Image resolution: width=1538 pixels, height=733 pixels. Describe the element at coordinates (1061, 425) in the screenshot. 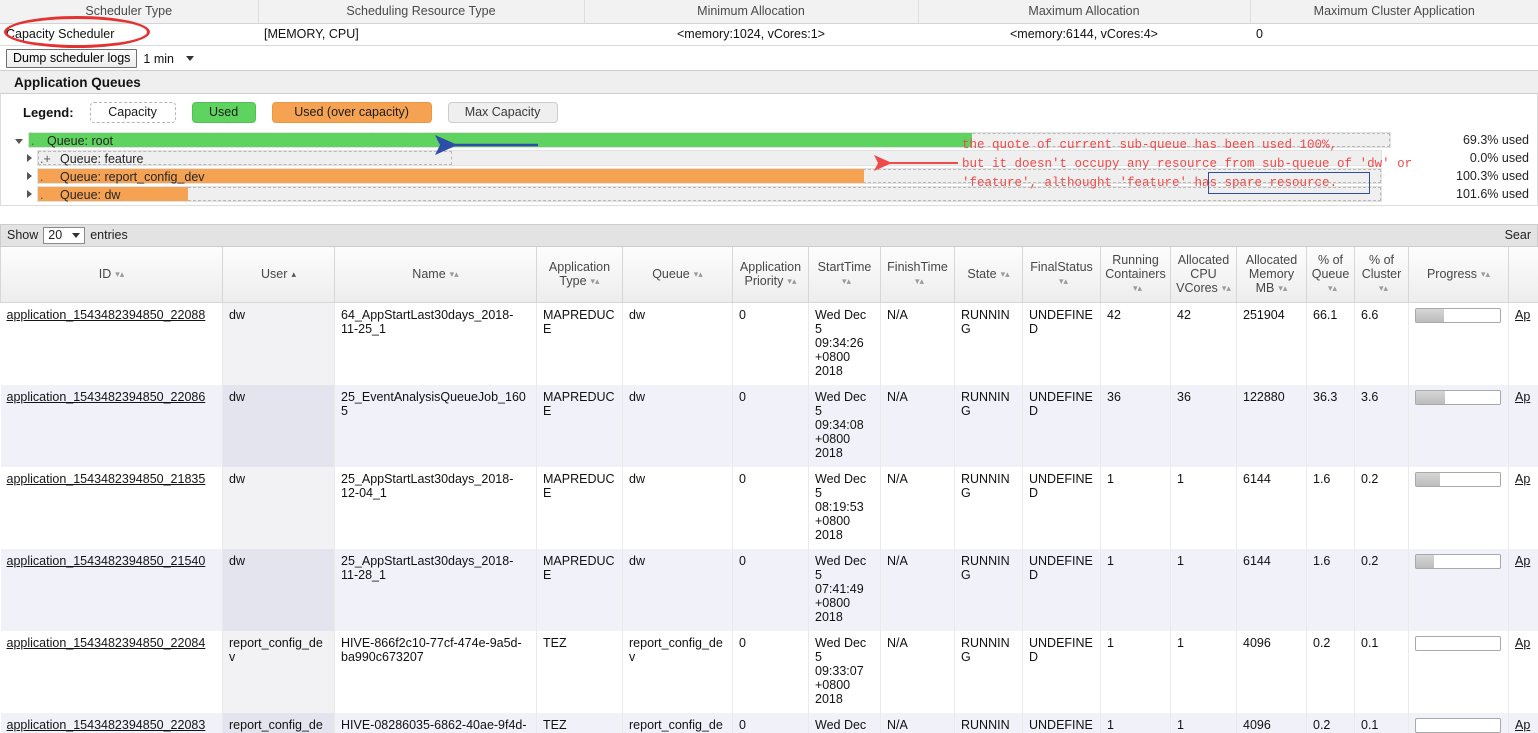

I see `cell-finalstatus: UNDEFINED` at that location.